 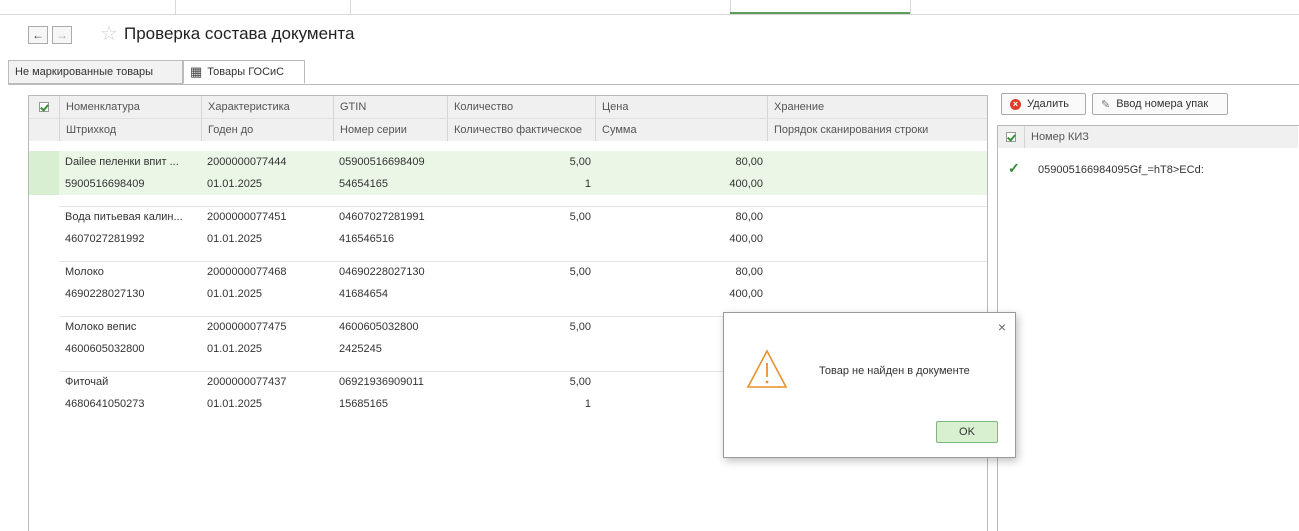 I want to click on tab-label: Не маркированные товары, so click(x=84, y=72).